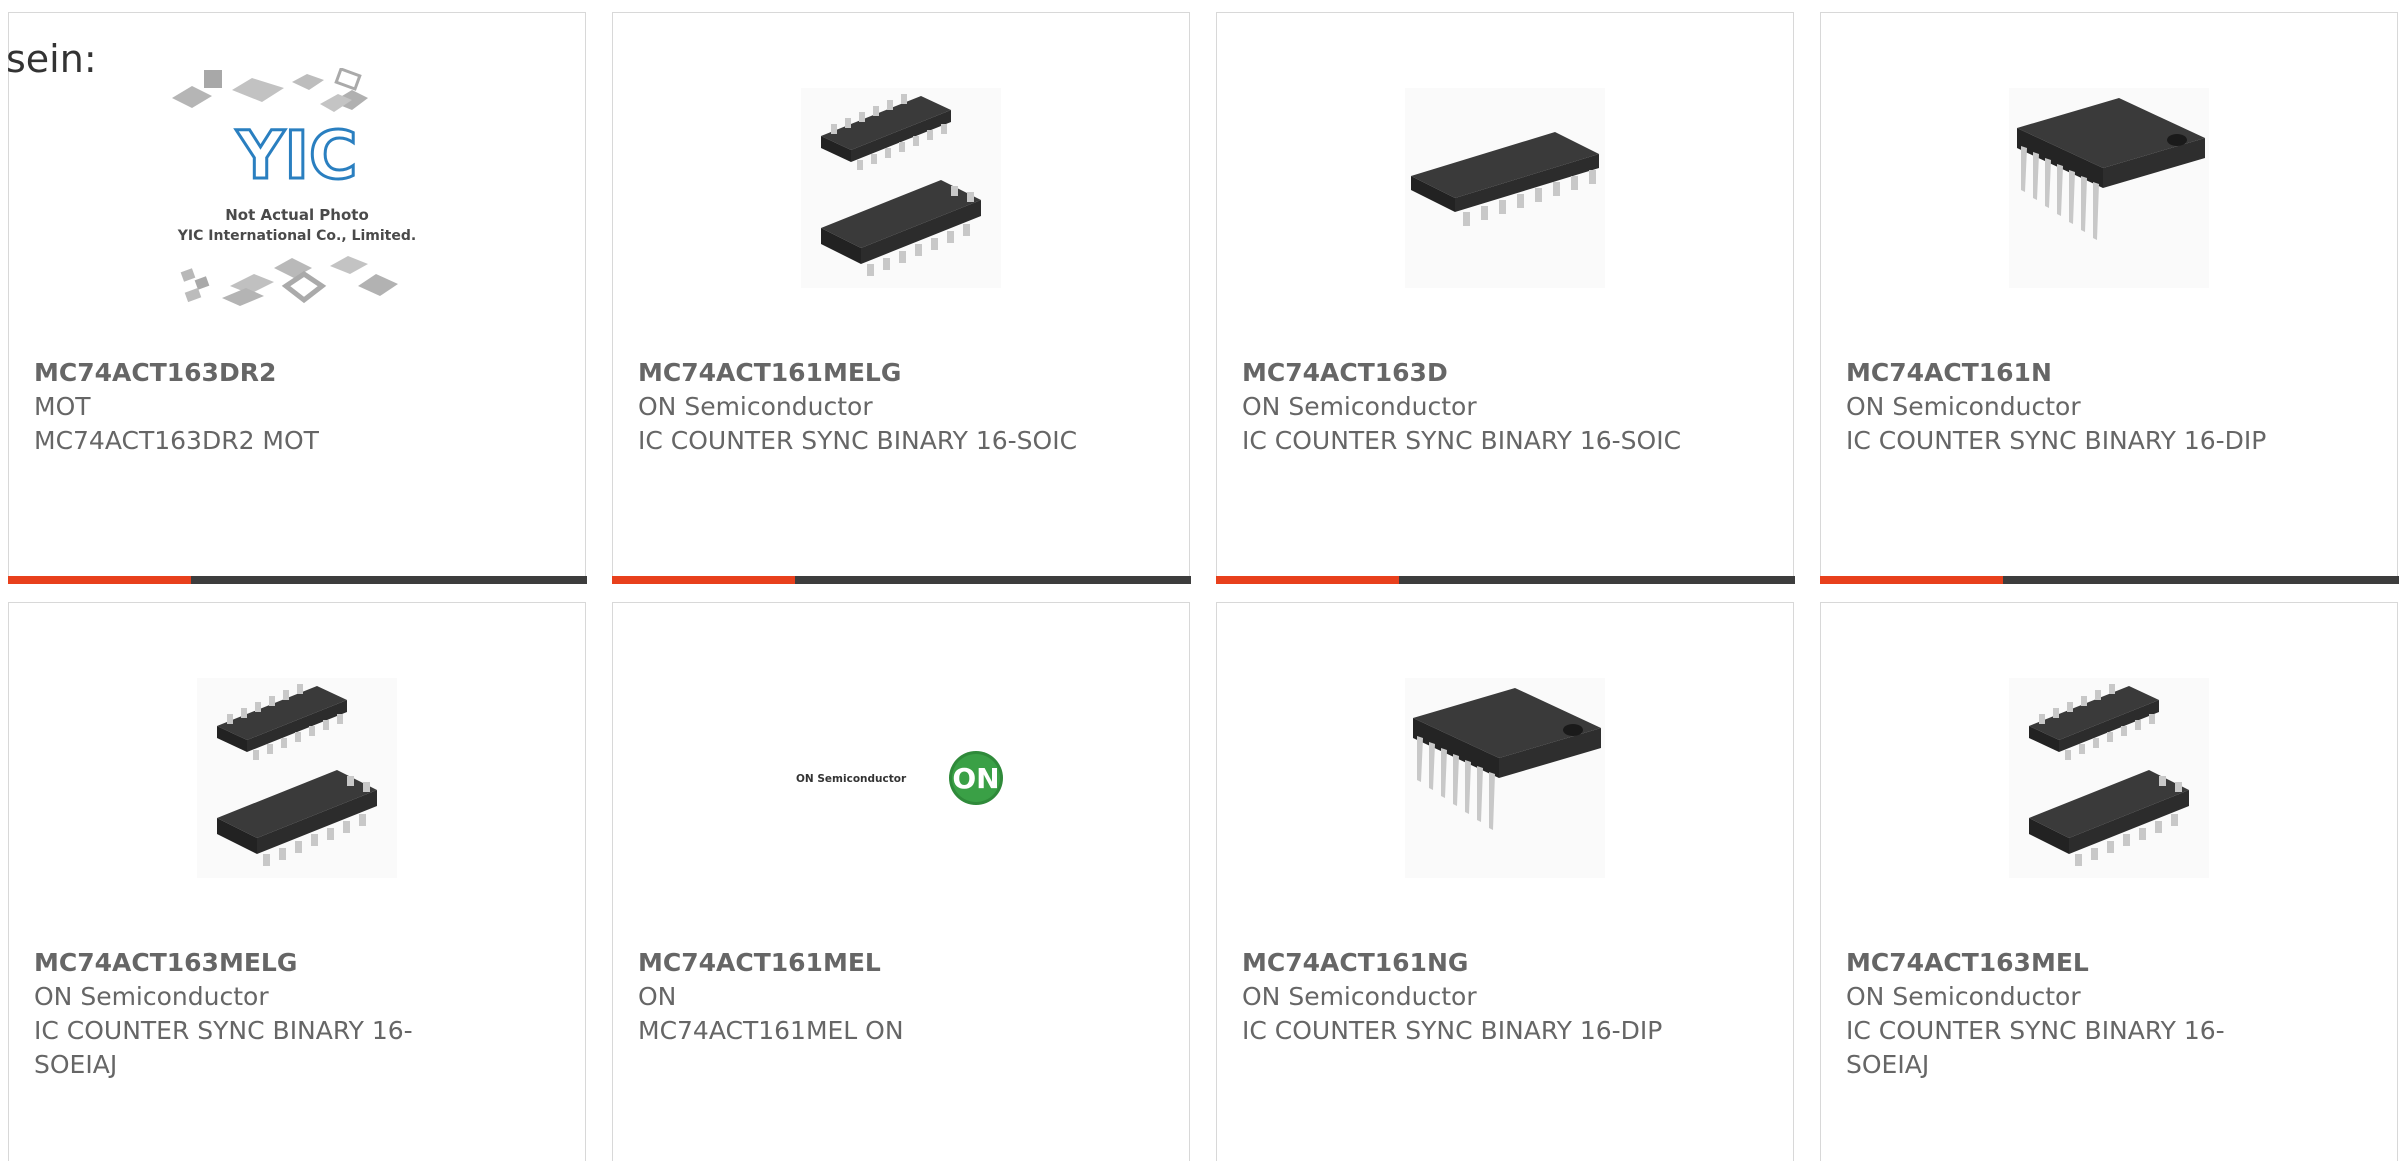 The height and width of the screenshot is (1161, 2400). I want to click on part-number: MC74ACT161MEL, so click(858, 963).